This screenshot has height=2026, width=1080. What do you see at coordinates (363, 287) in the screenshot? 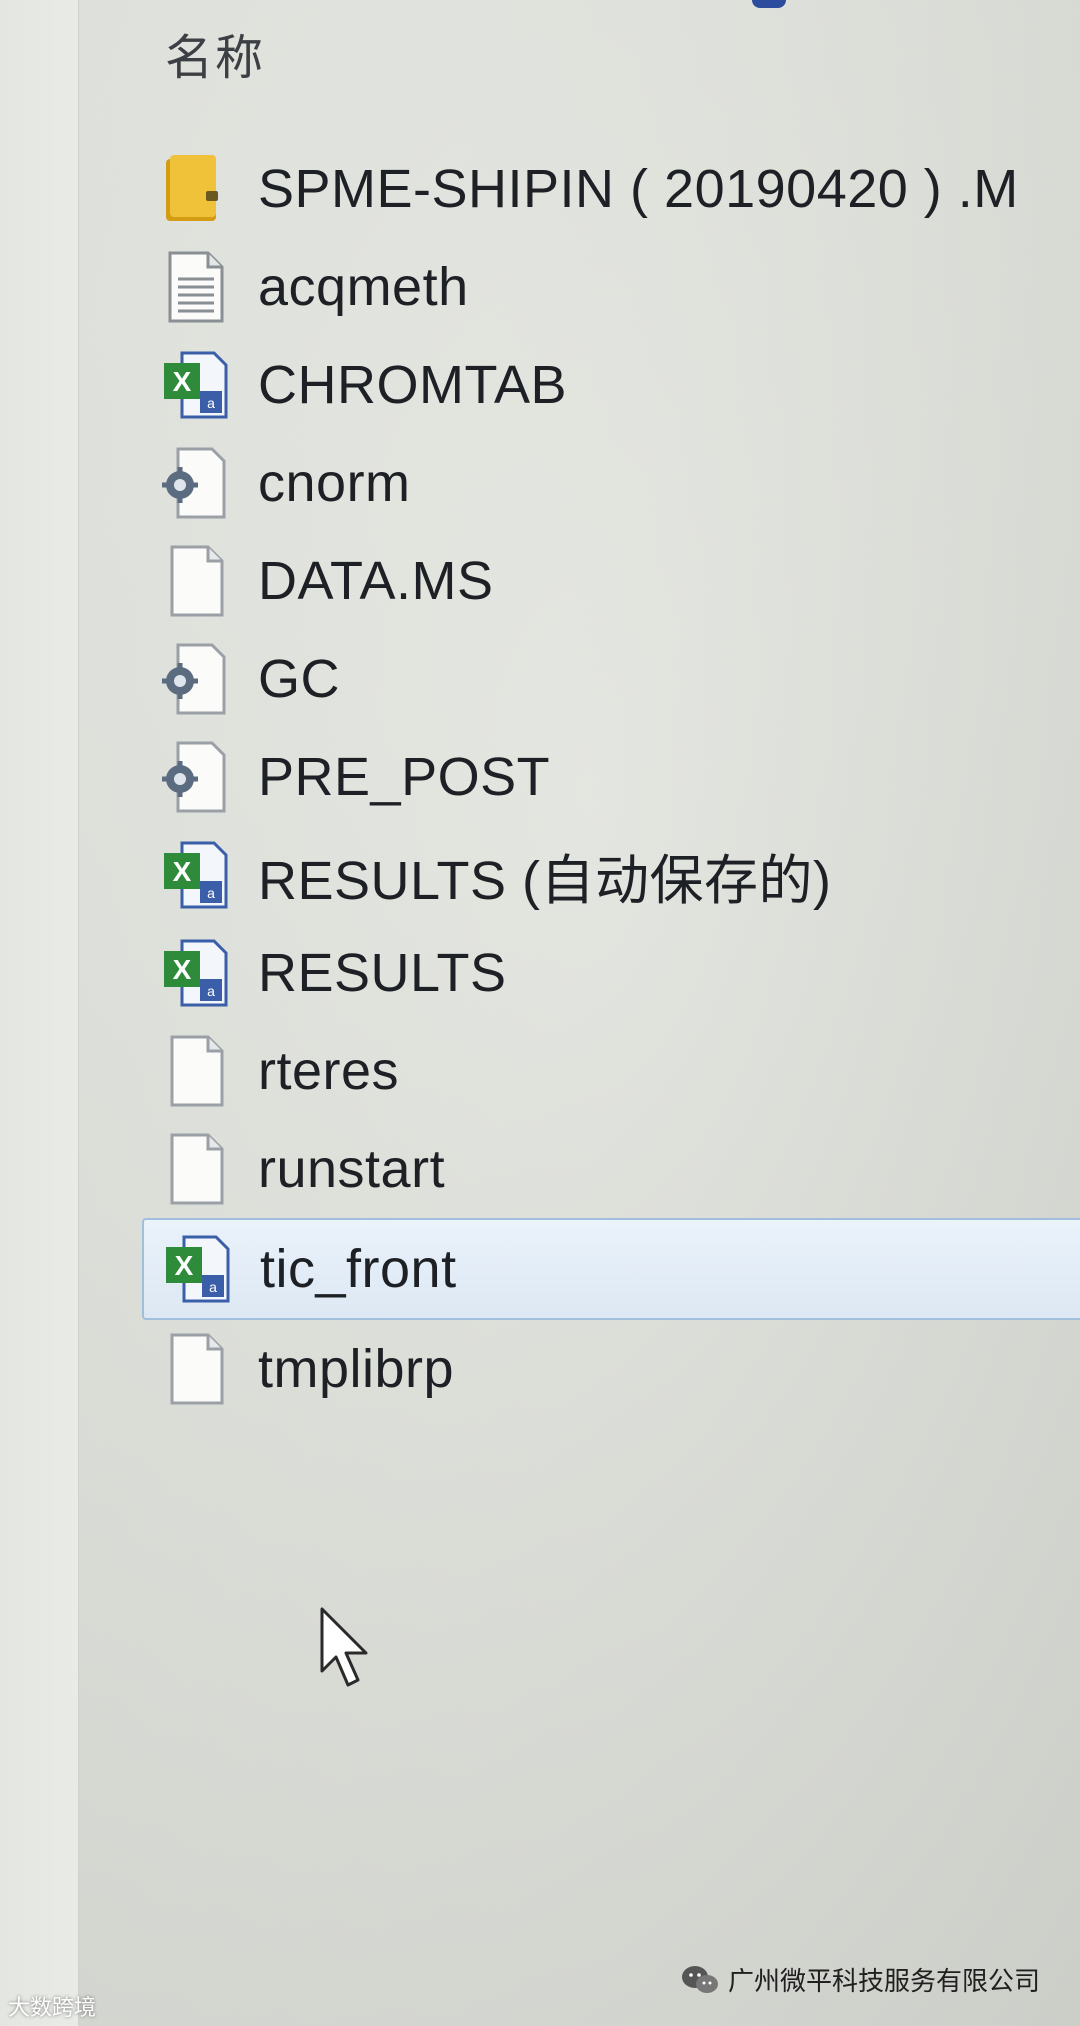
I see `file-name: acqmeth` at bounding box center [363, 287].